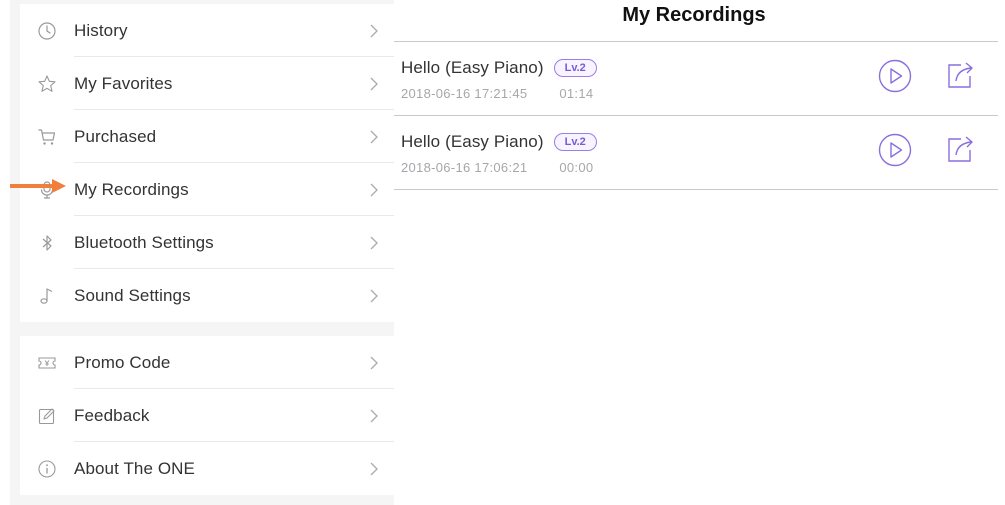 The height and width of the screenshot is (505, 1005). Describe the element at coordinates (47, 136) in the screenshot. I see `cart-icon` at that location.